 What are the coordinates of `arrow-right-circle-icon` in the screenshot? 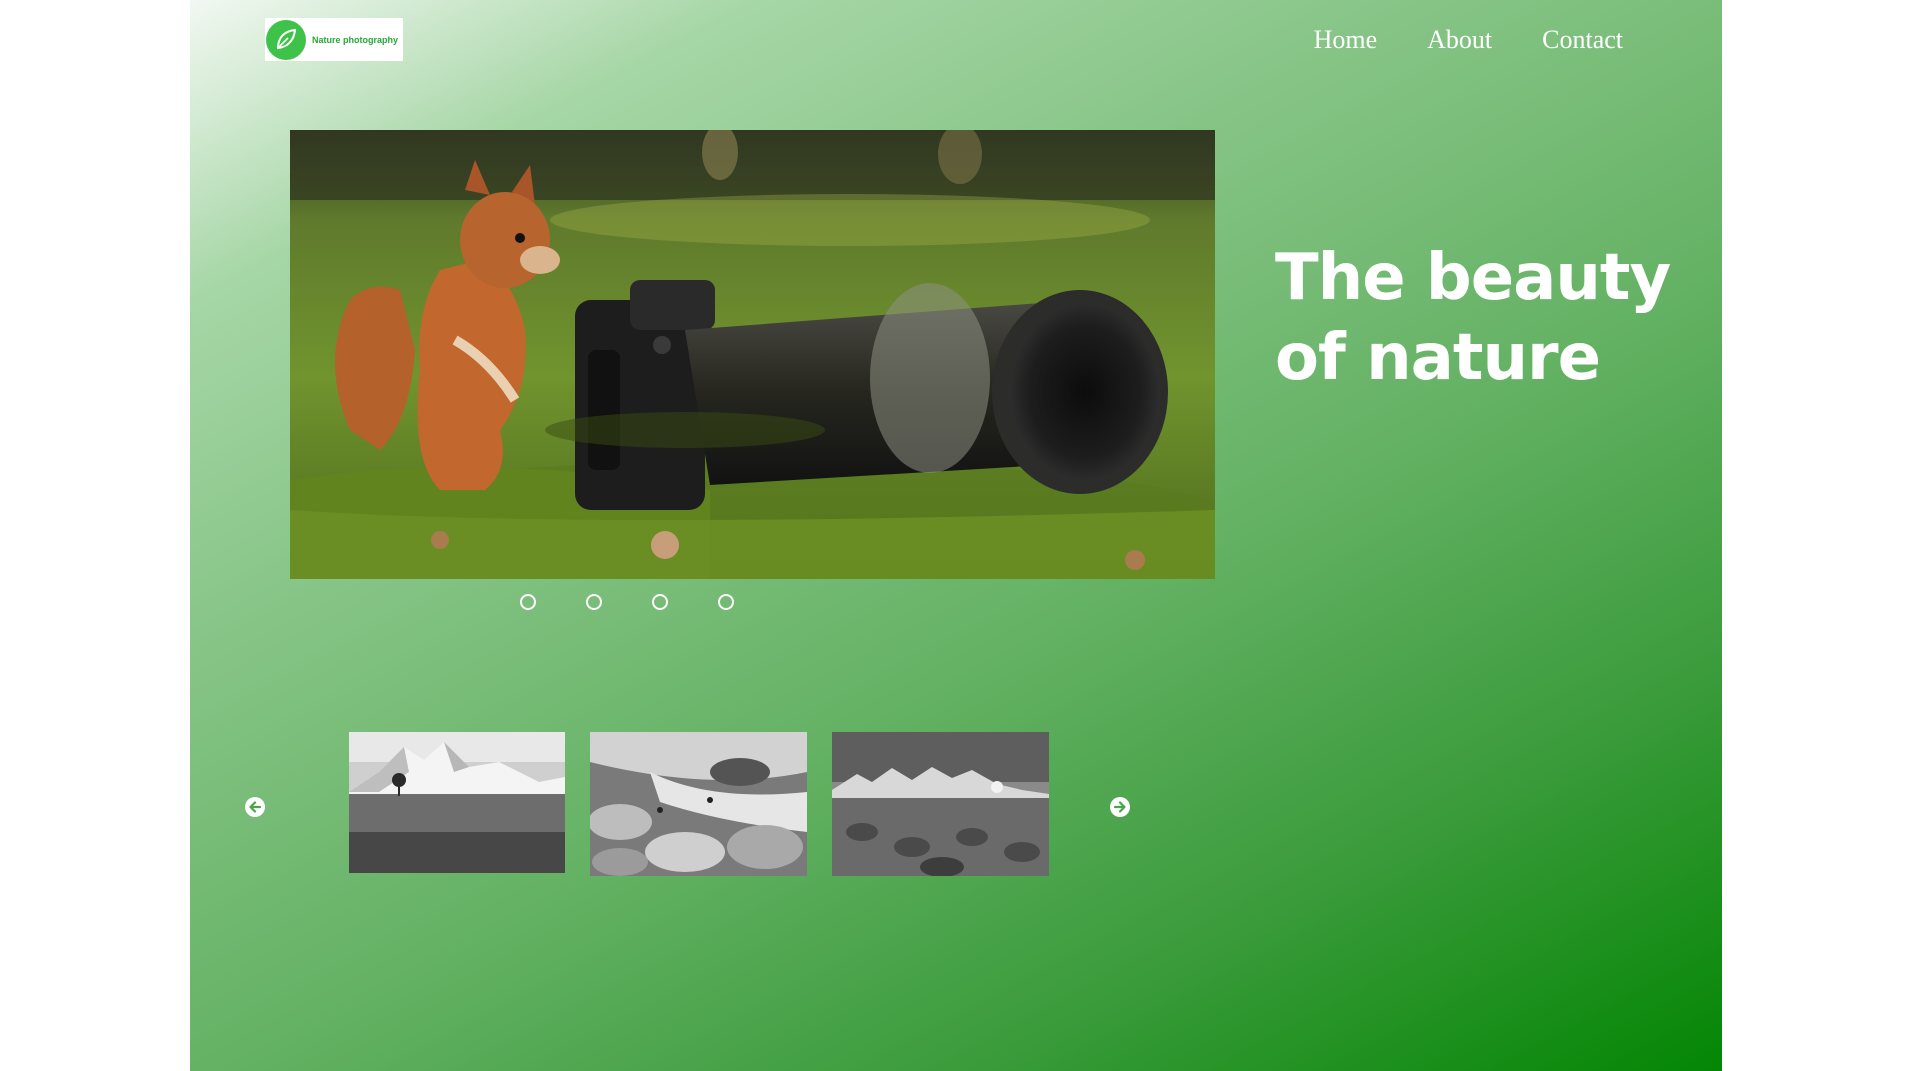 It's located at (1119, 807).